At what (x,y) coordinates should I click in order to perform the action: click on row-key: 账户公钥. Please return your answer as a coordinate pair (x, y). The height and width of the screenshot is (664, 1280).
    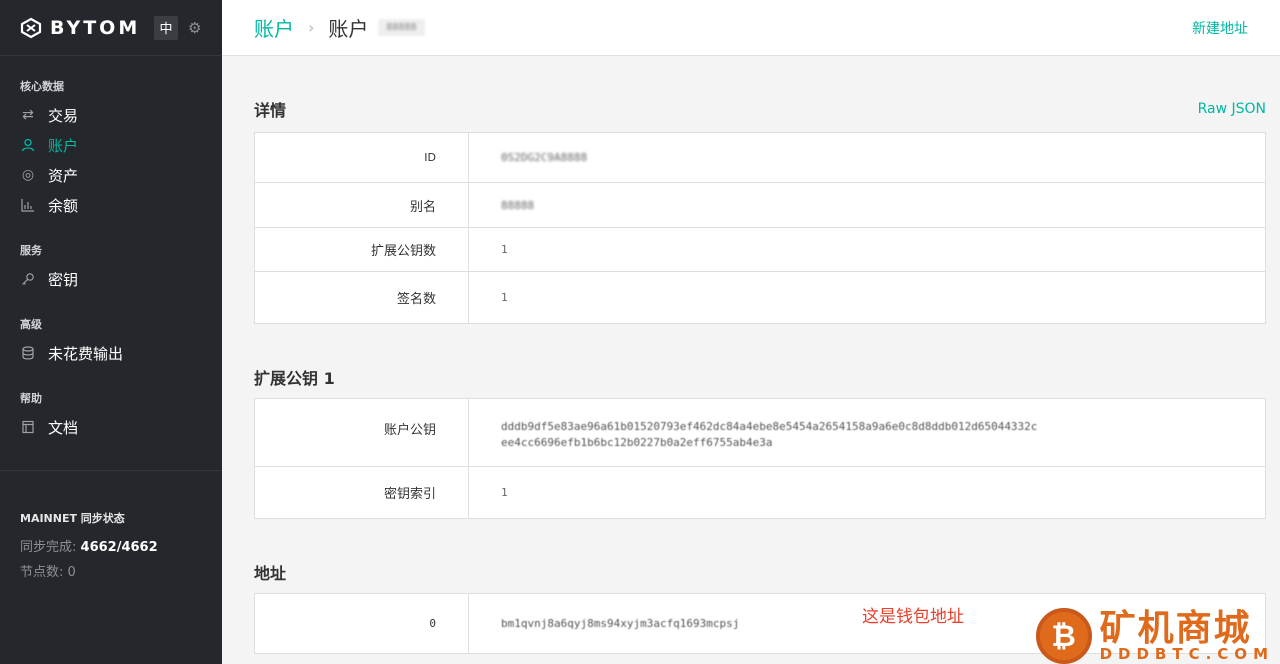
    Looking at the image, I should click on (361, 432).